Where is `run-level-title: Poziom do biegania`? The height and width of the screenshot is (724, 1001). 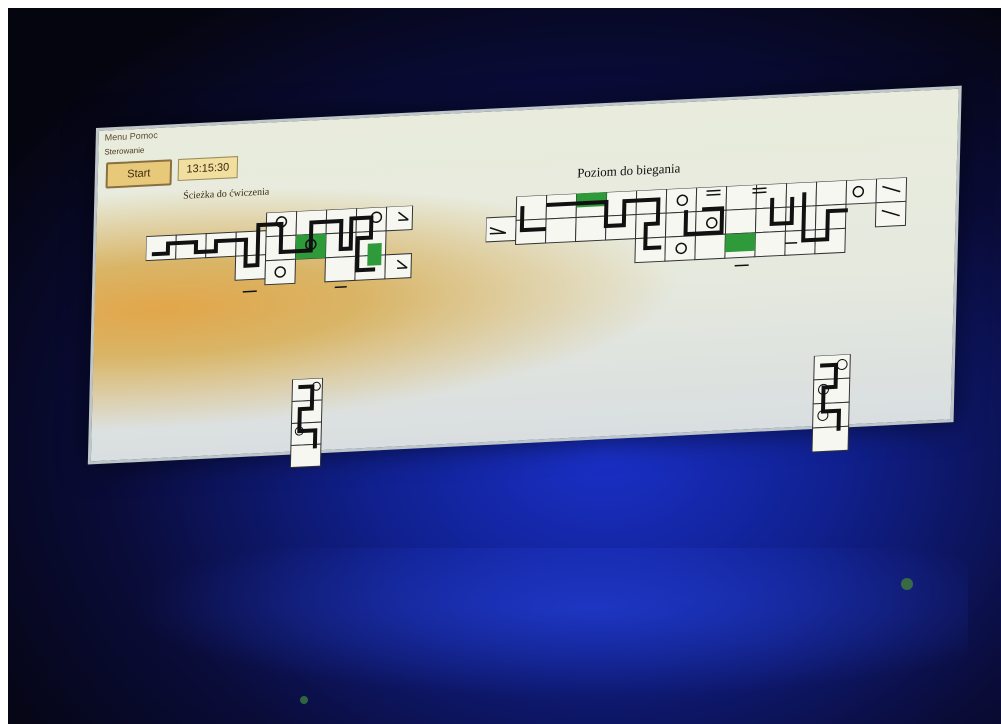 run-level-title: Poziom do biegania is located at coordinates (628, 170).